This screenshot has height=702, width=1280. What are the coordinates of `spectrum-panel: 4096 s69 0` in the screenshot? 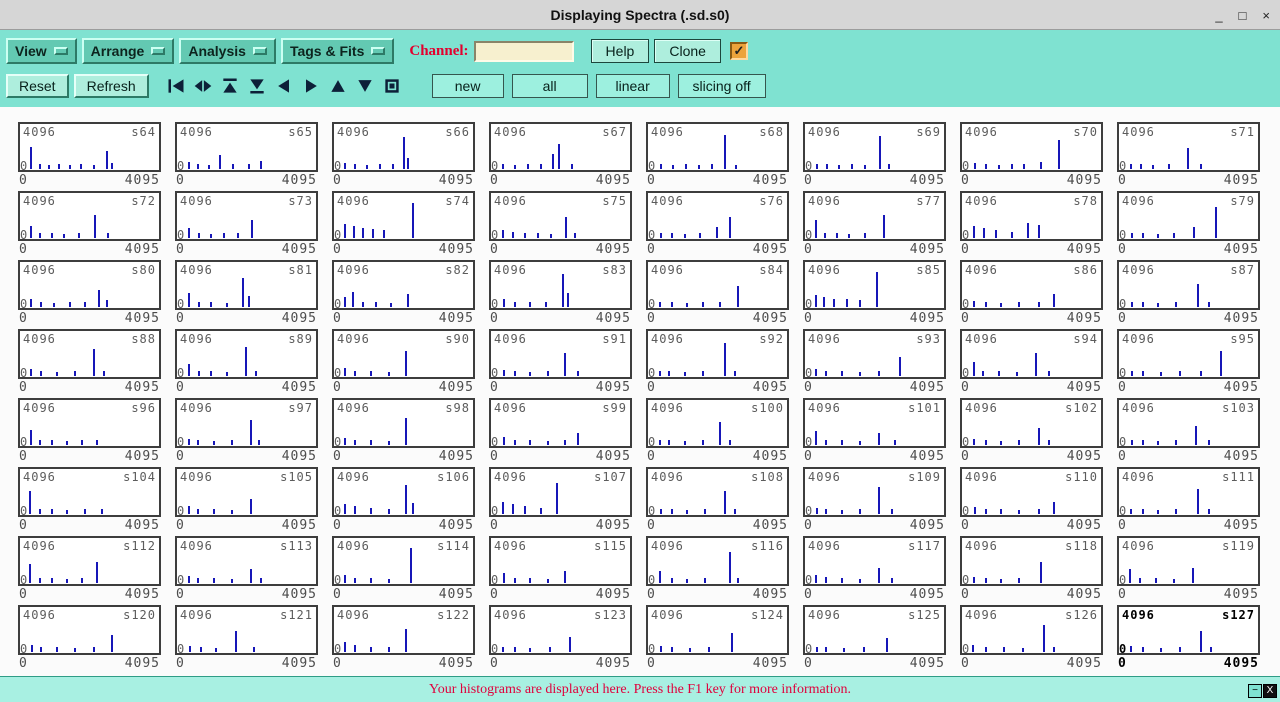 It's located at (874, 147).